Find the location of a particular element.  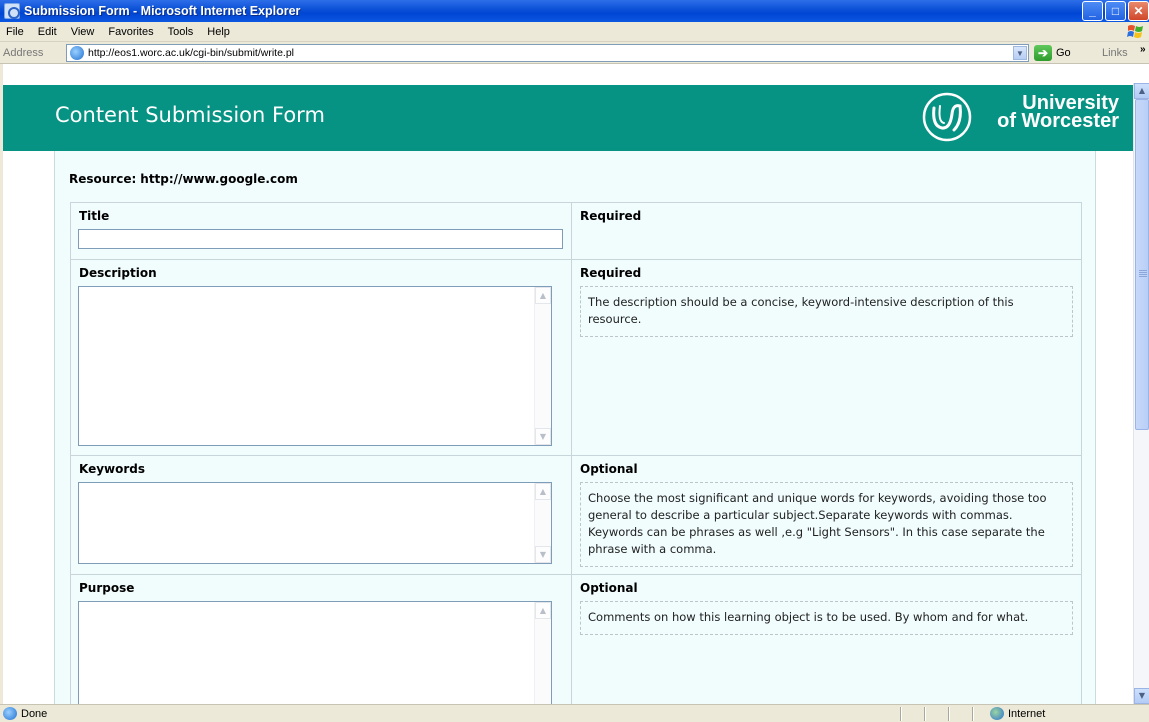

purpose-scrollbar: ▲ is located at coordinates (542, 653).